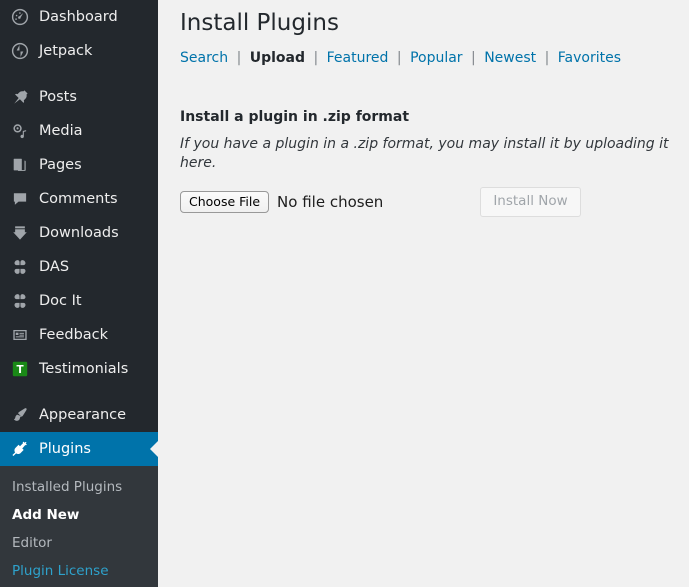 Image resolution: width=689 pixels, height=587 pixels. I want to click on plug-icon, so click(20, 449).